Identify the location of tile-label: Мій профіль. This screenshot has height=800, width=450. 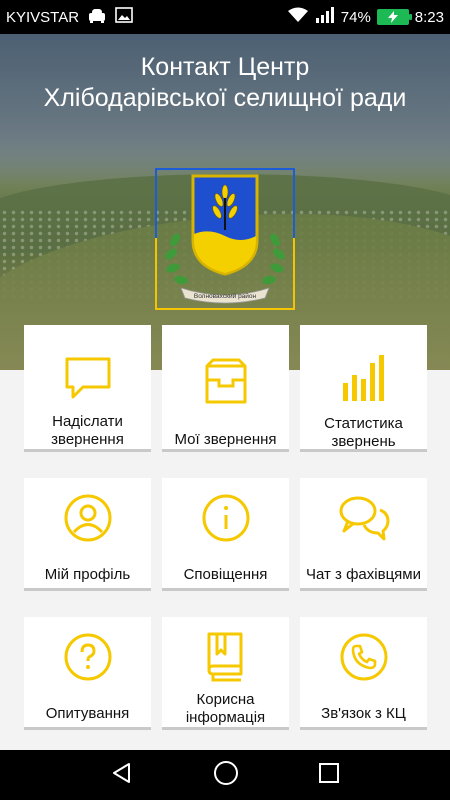
(87, 574).